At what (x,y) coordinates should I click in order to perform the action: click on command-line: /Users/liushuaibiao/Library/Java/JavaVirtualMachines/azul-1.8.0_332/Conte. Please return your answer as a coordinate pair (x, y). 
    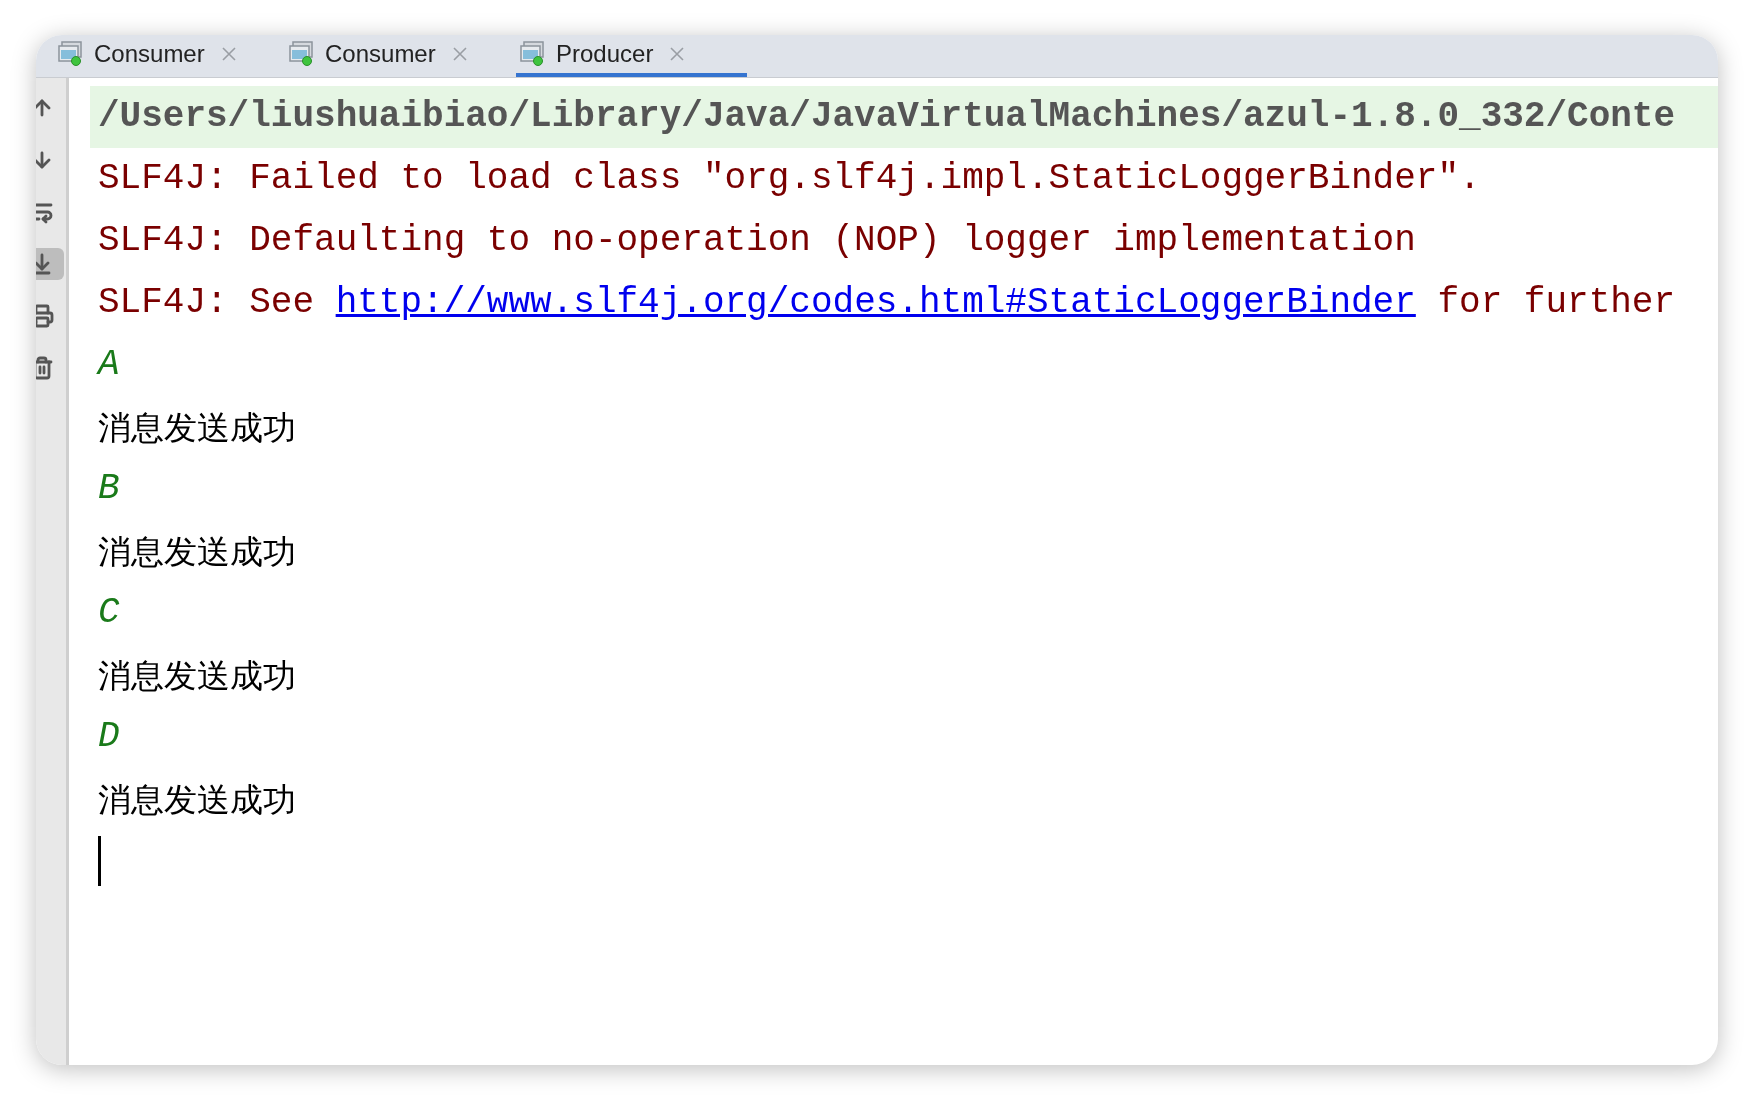
    Looking at the image, I should click on (887, 117).